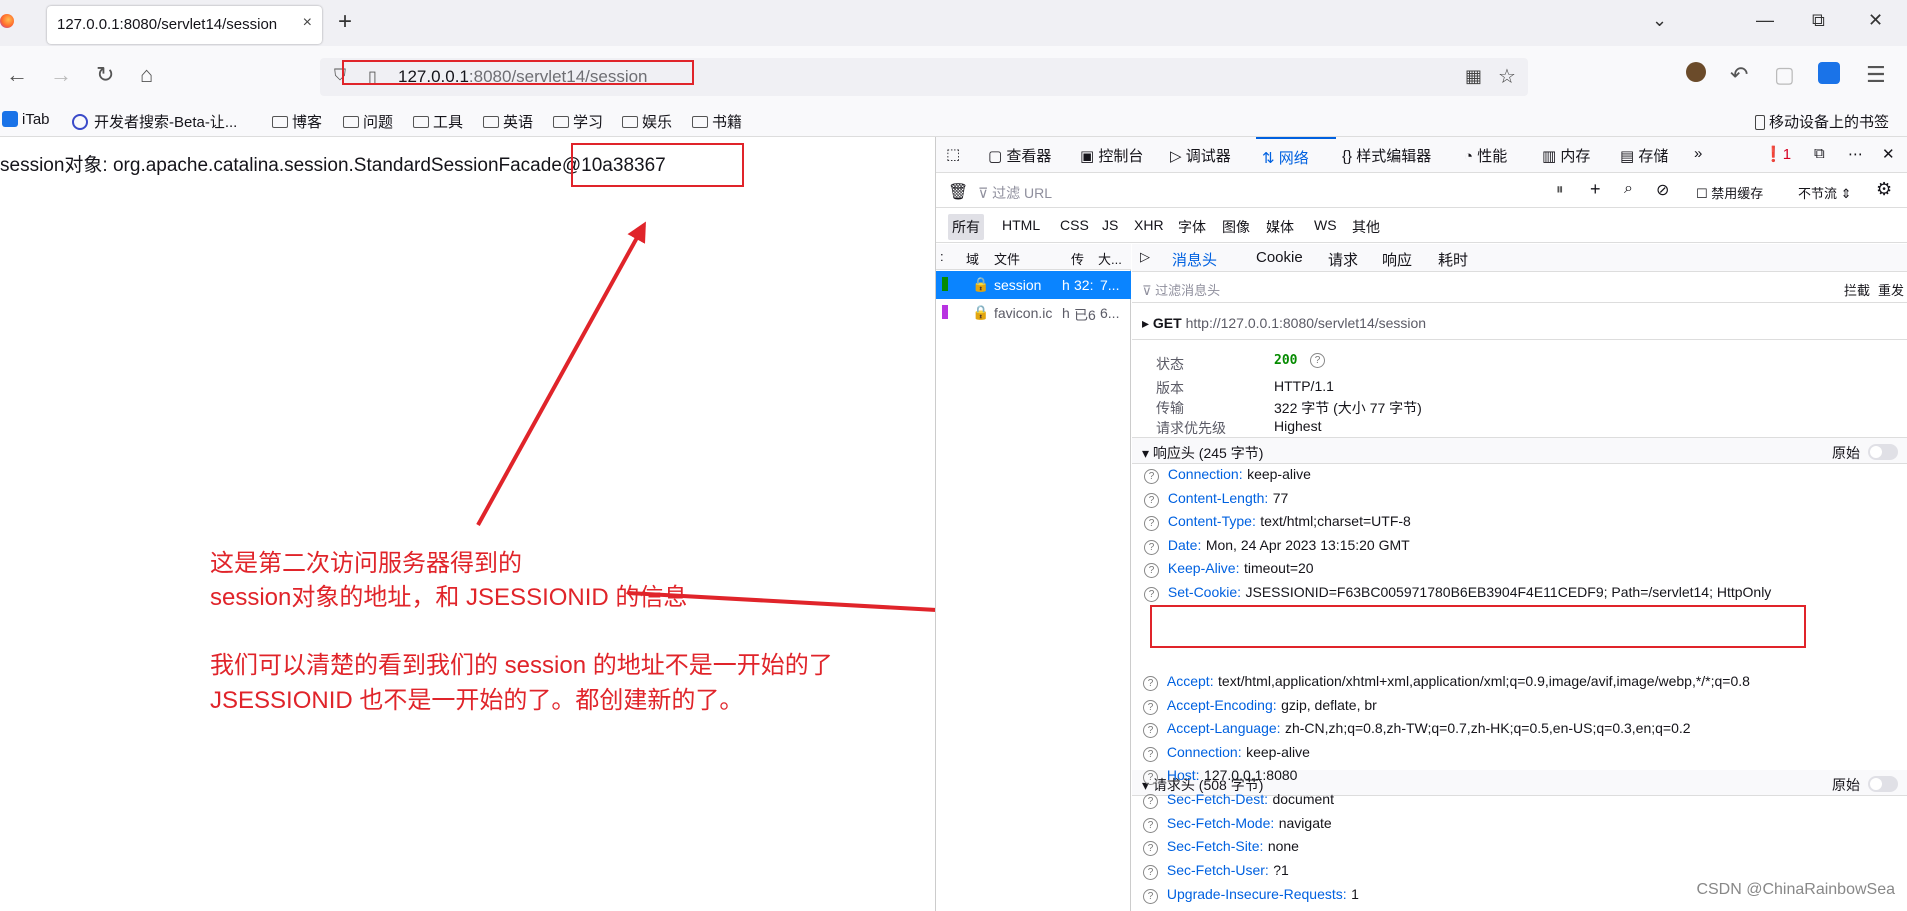 The width and height of the screenshot is (1907, 911). I want to click on filter-all: 所有, so click(966, 227).